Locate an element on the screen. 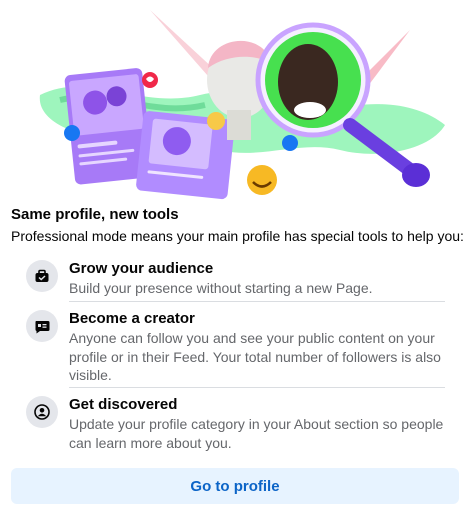 Image resolution: width=474 pixels, height=517 pixels. briefcase-icon is located at coordinates (42, 276).